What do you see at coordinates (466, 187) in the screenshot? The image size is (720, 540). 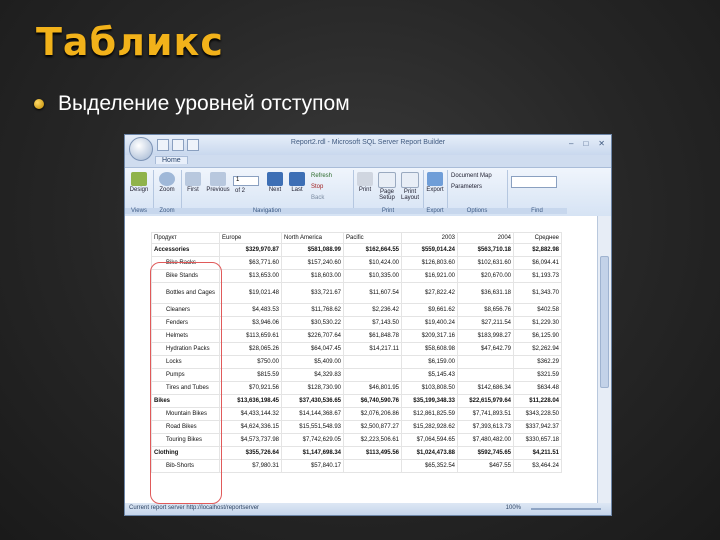 I see `parameters-toggle: Parameters` at bounding box center [466, 187].